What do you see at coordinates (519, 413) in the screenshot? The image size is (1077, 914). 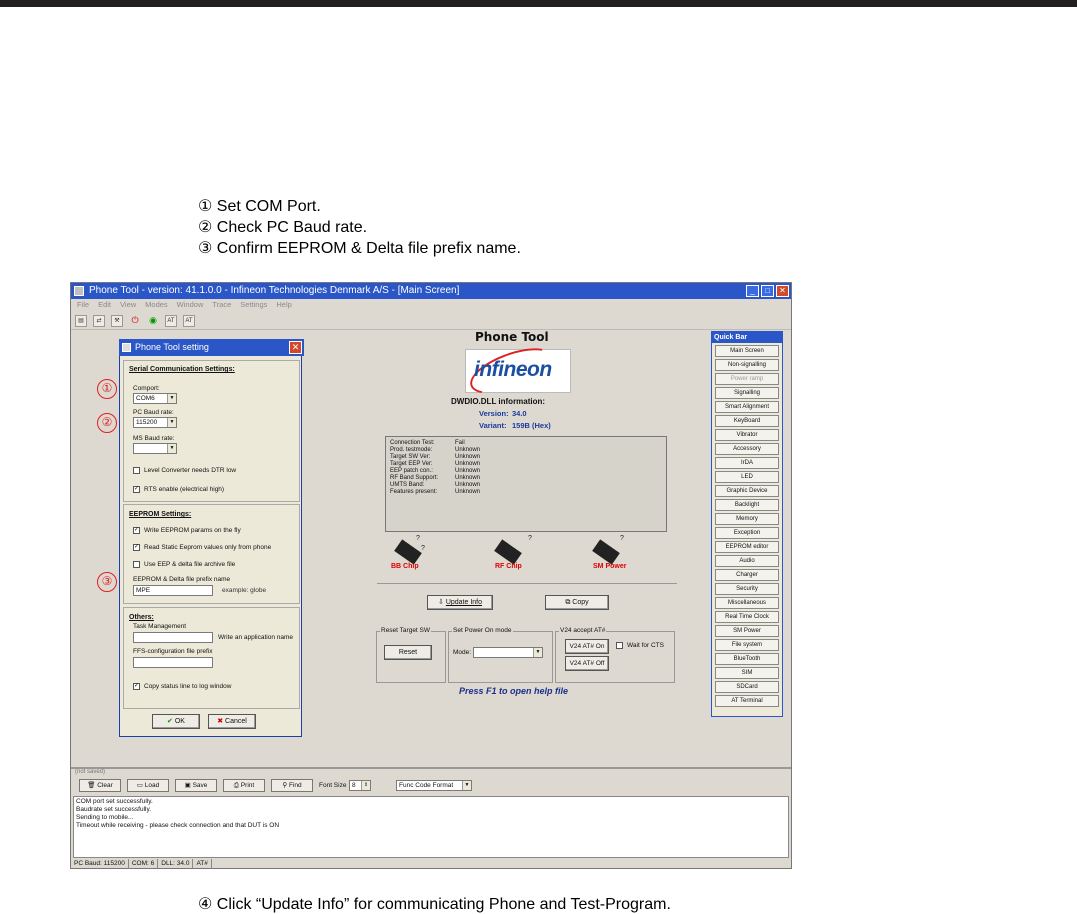 I see `version-value: 34.0` at bounding box center [519, 413].